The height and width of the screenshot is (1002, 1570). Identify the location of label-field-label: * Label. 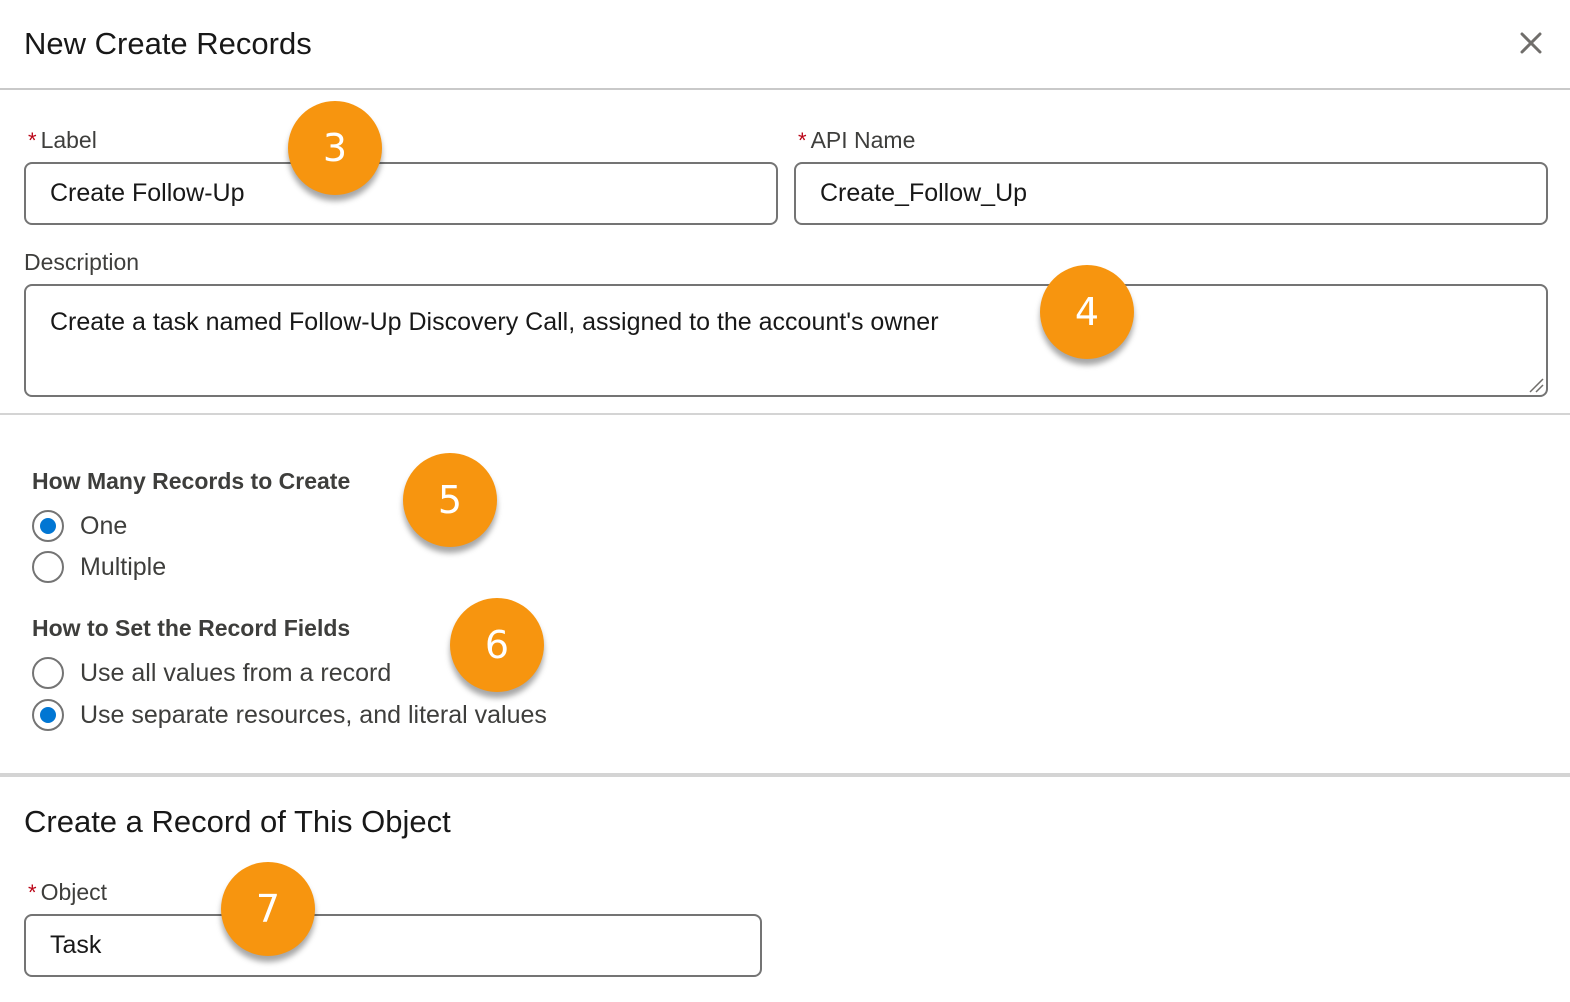
(62, 140).